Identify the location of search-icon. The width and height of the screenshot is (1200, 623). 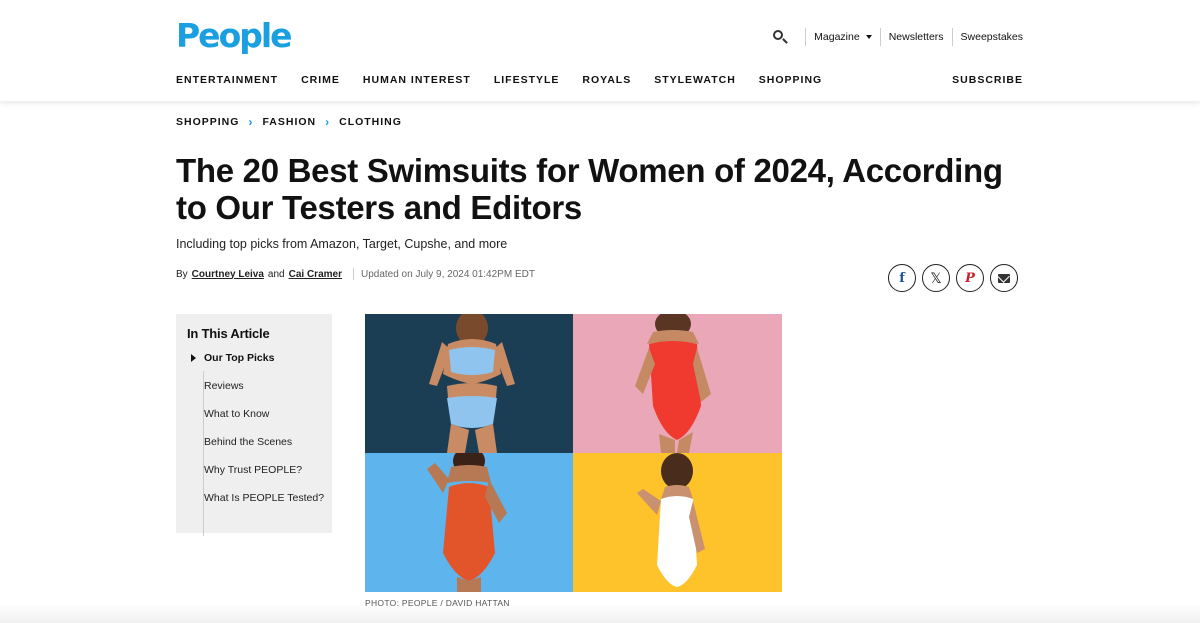
(780, 37).